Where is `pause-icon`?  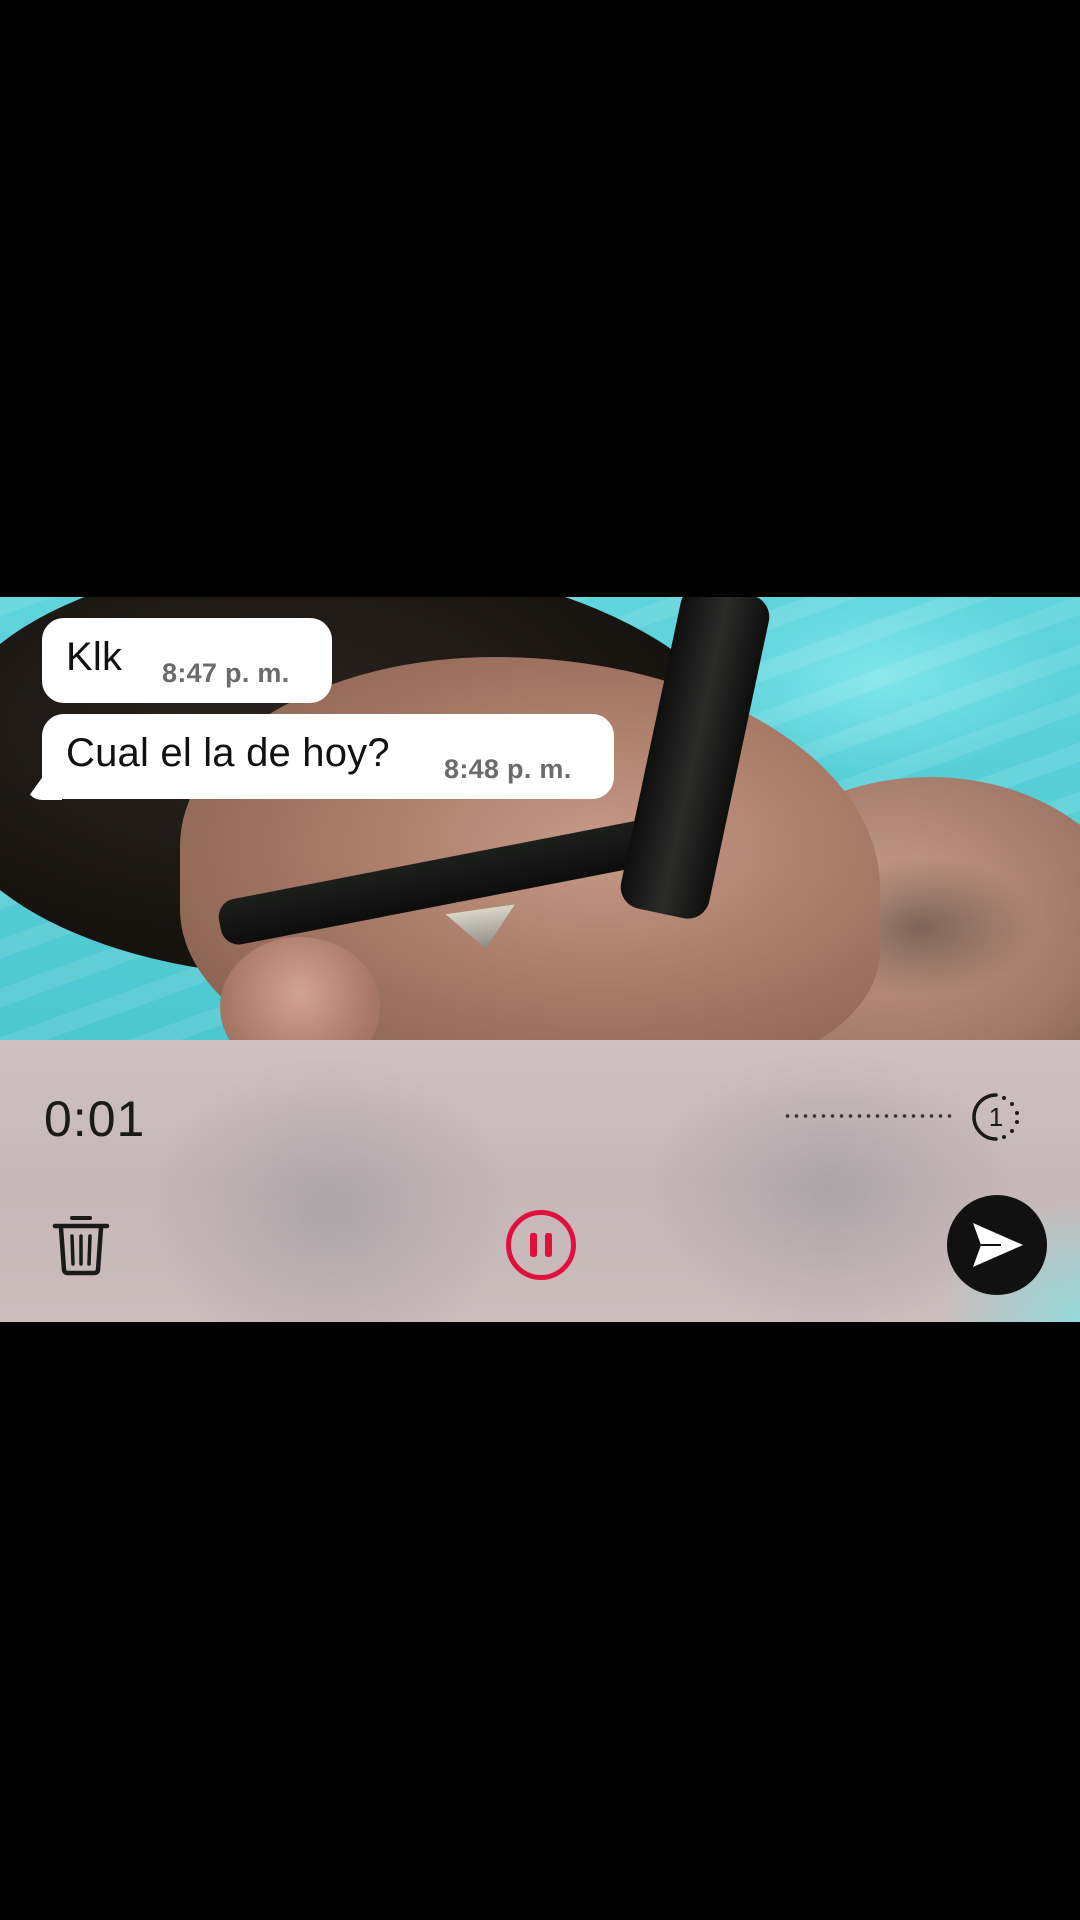
pause-icon is located at coordinates (541, 1245).